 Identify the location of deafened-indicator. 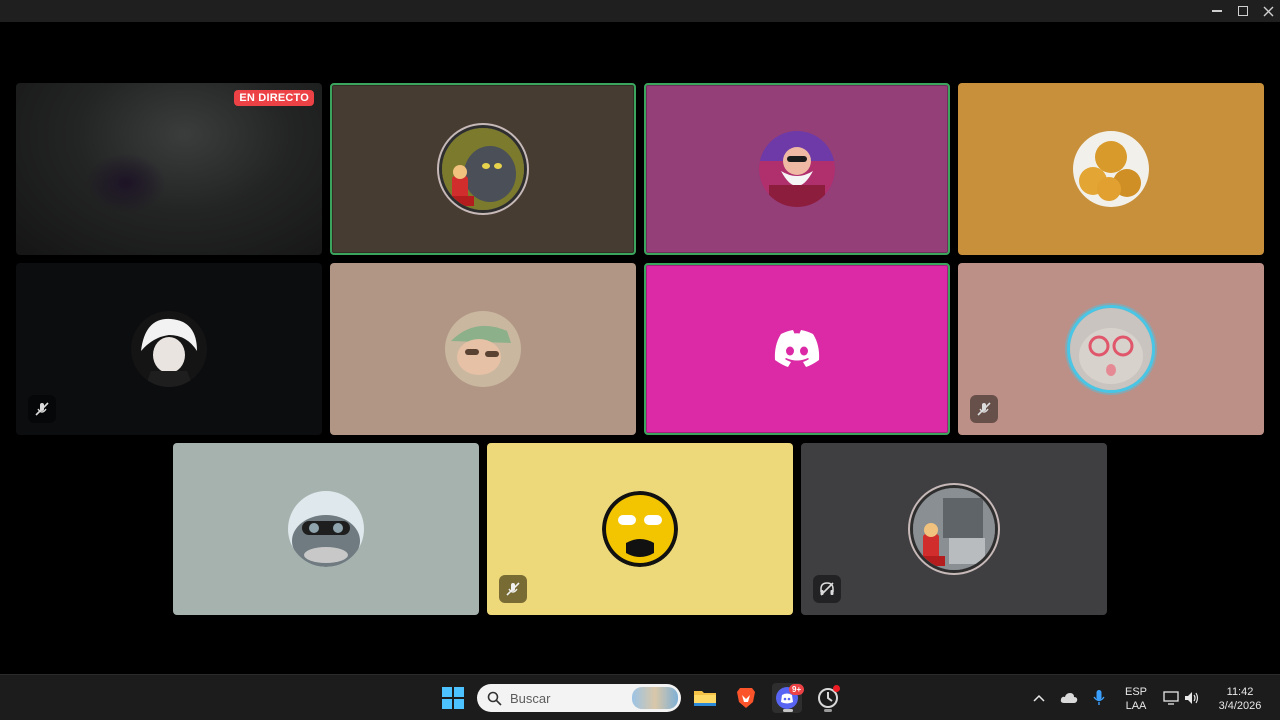
(827, 589).